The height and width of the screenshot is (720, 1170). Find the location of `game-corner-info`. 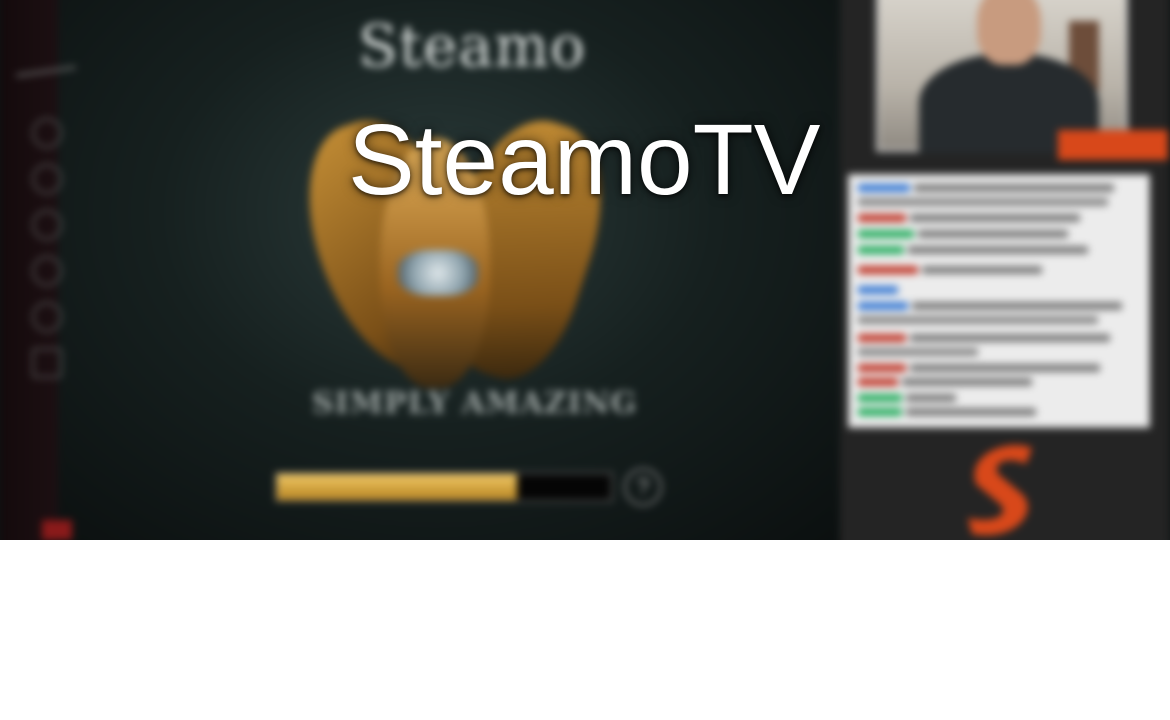

game-corner-info is located at coordinates (788, 12).